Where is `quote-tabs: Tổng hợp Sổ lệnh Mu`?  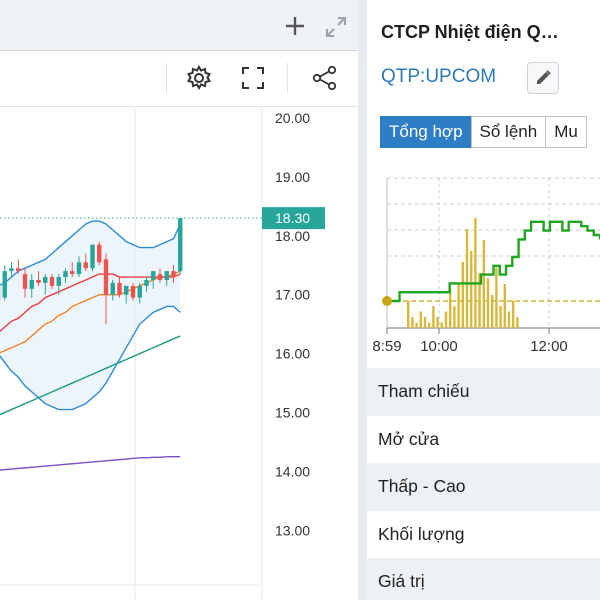 quote-tabs: Tổng hợp Sổ lệnh Mu is located at coordinates (483, 132).